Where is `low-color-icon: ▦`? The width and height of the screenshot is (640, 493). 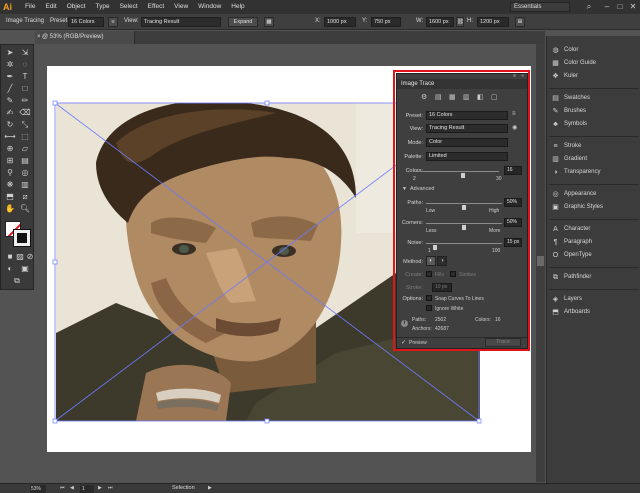 low-color-icon: ▦ is located at coordinates (453, 97).